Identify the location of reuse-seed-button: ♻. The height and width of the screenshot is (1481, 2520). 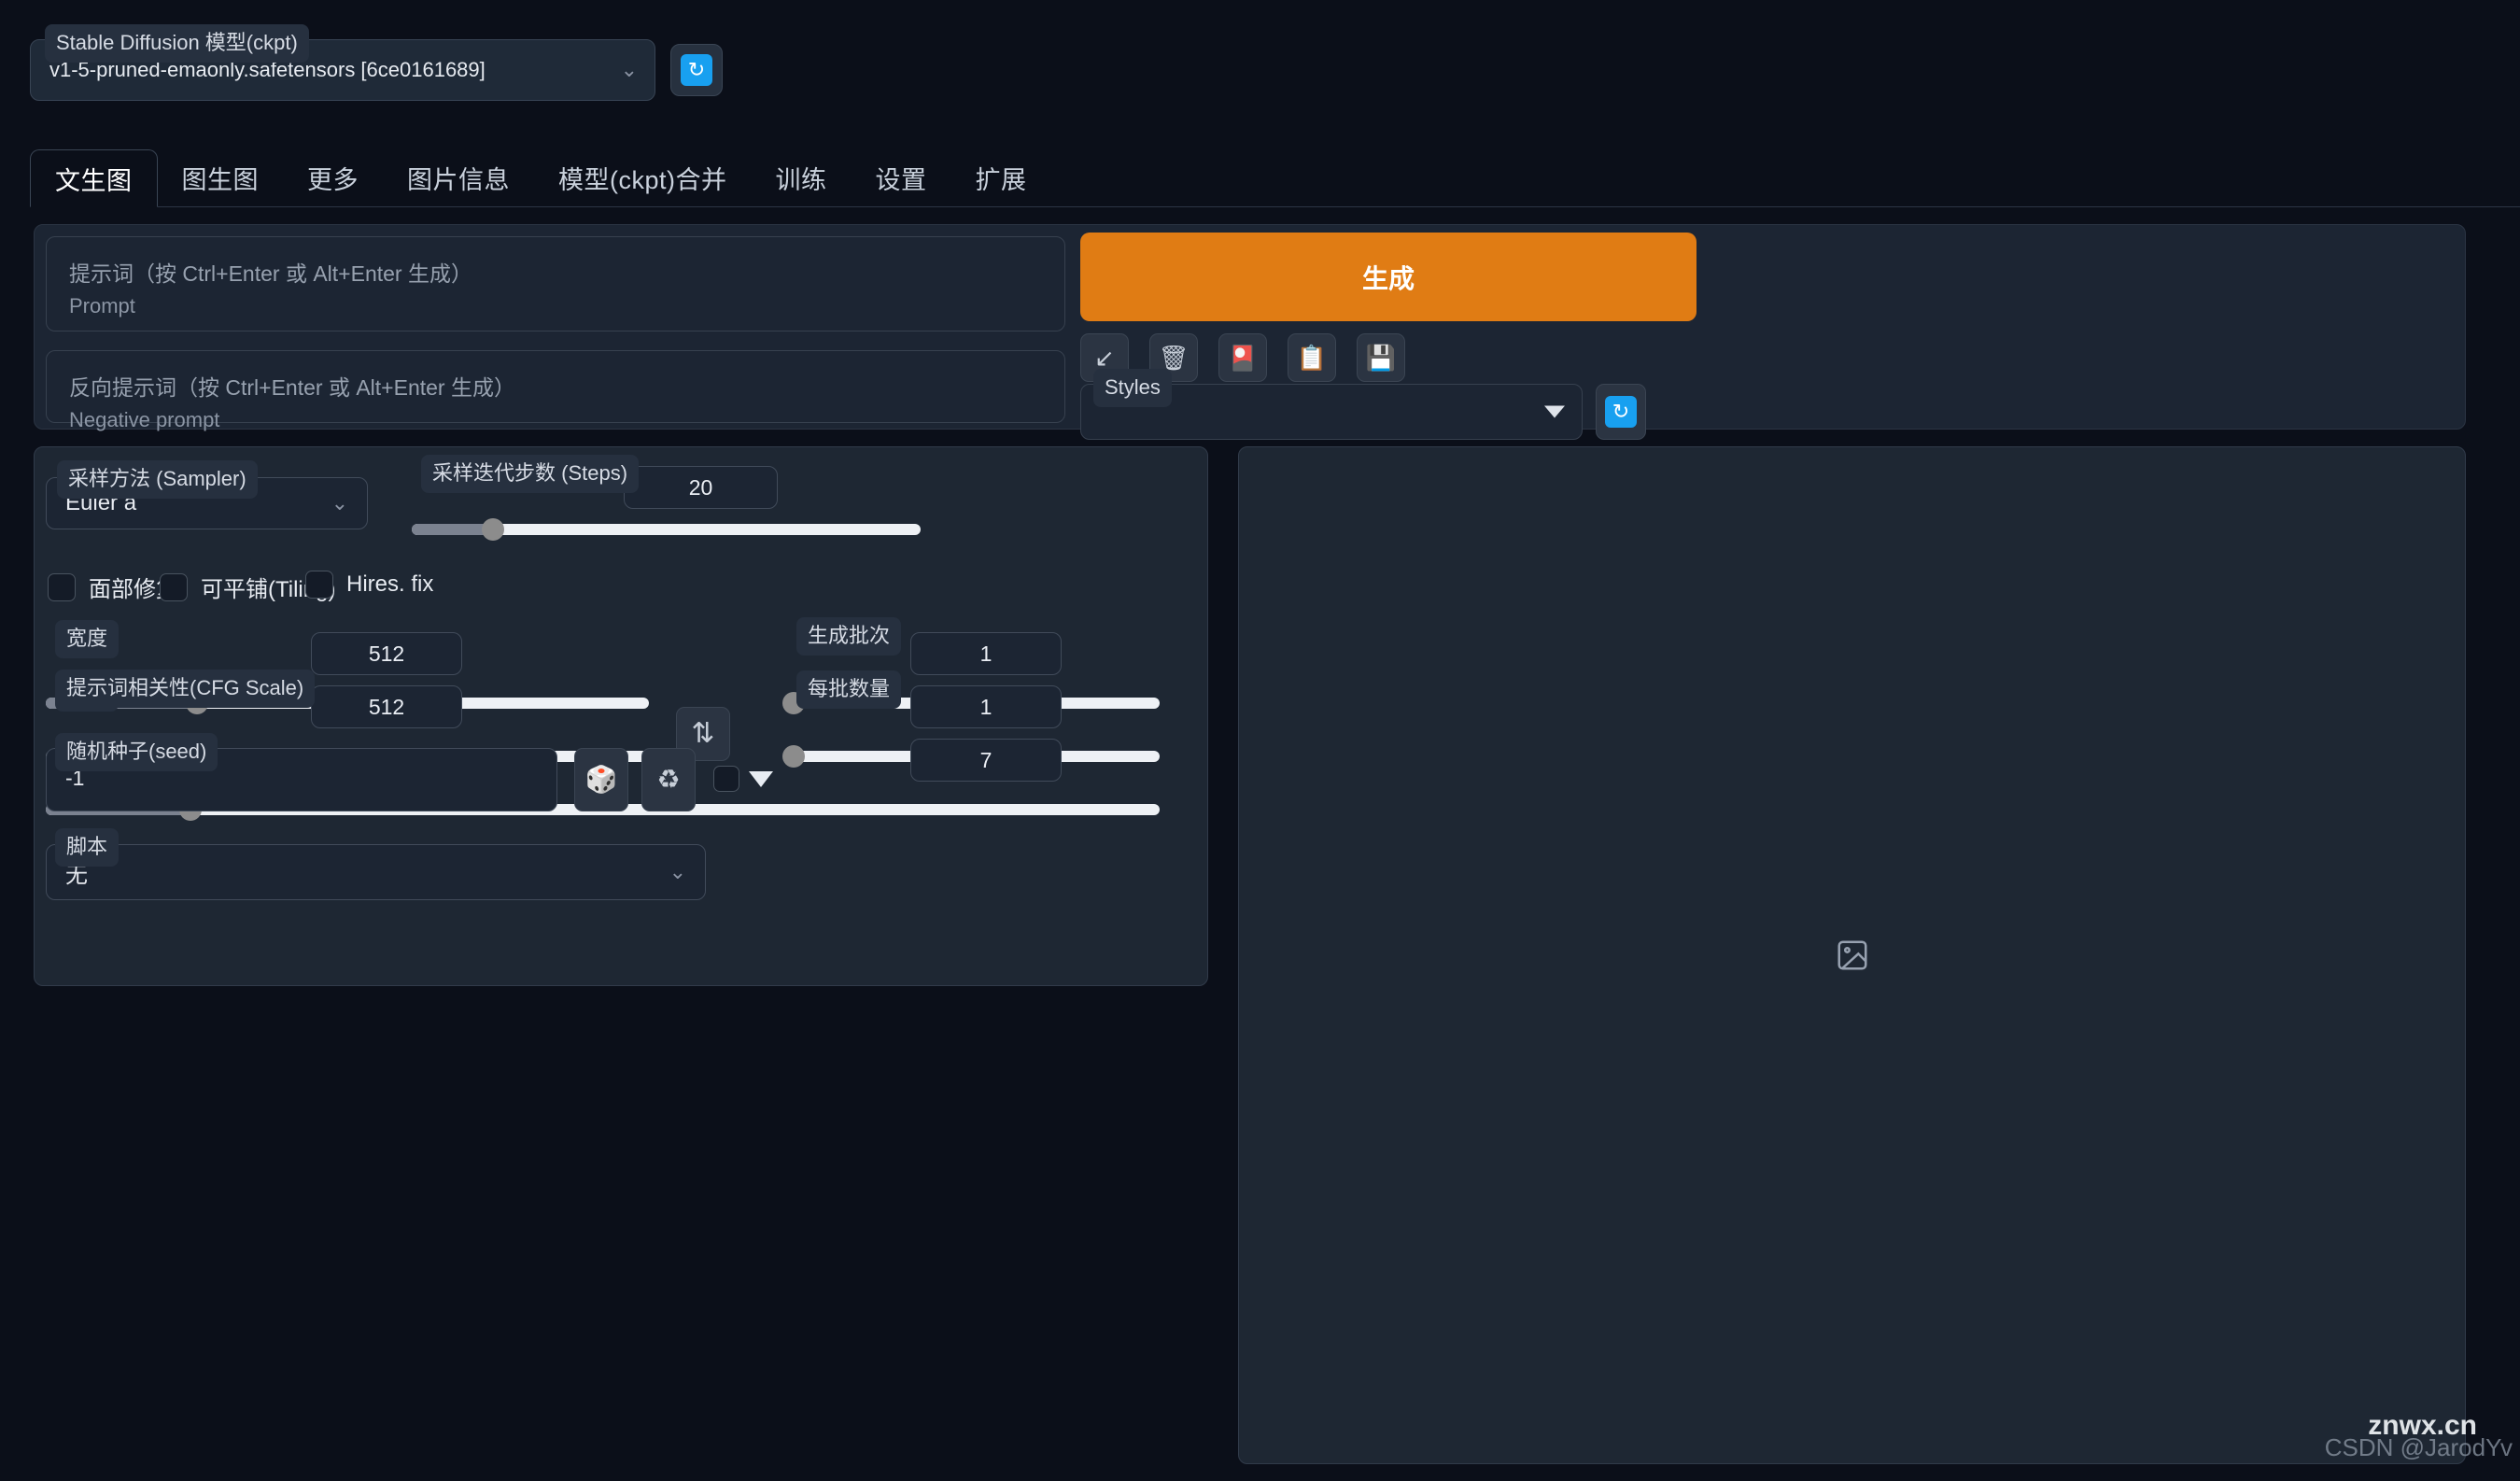
(668, 779).